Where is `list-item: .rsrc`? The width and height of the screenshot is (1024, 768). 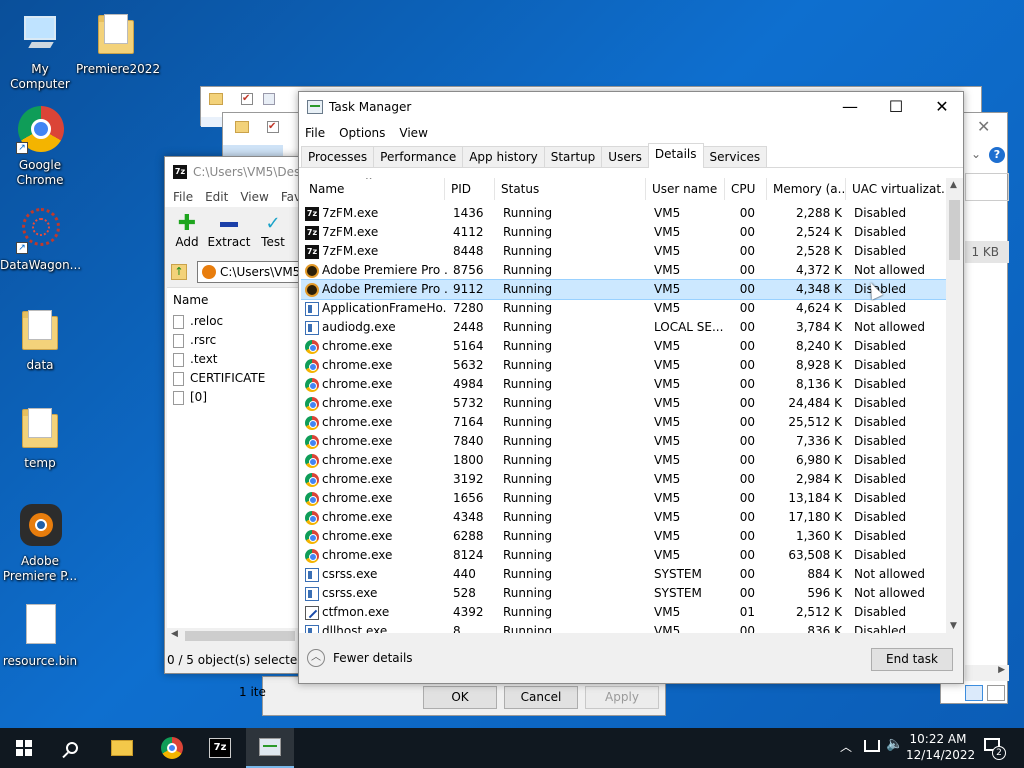 list-item: .rsrc is located at coordinates (194, 340).